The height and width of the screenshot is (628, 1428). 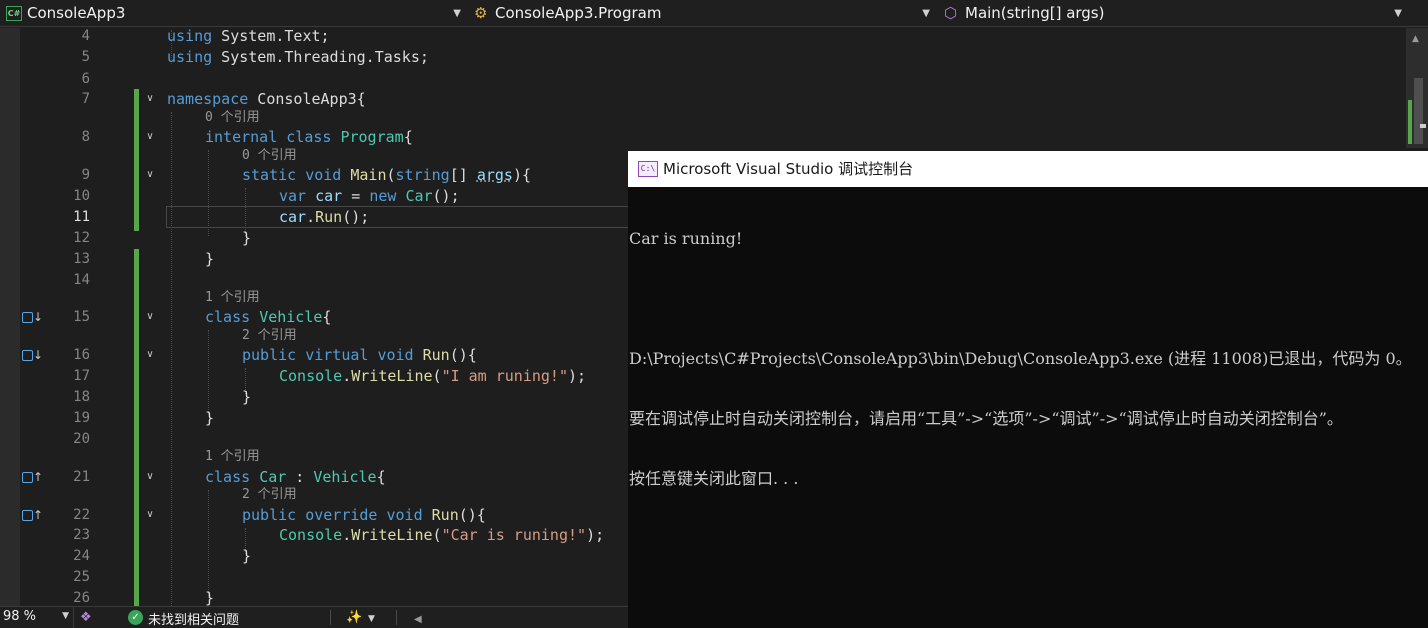 What do you see at coordinates (1028, 169) in the screenshot?
I see `console-title-bar: C:\ Microsoft Visual Studio 调试控制台` at bounding box center [1028, 169].